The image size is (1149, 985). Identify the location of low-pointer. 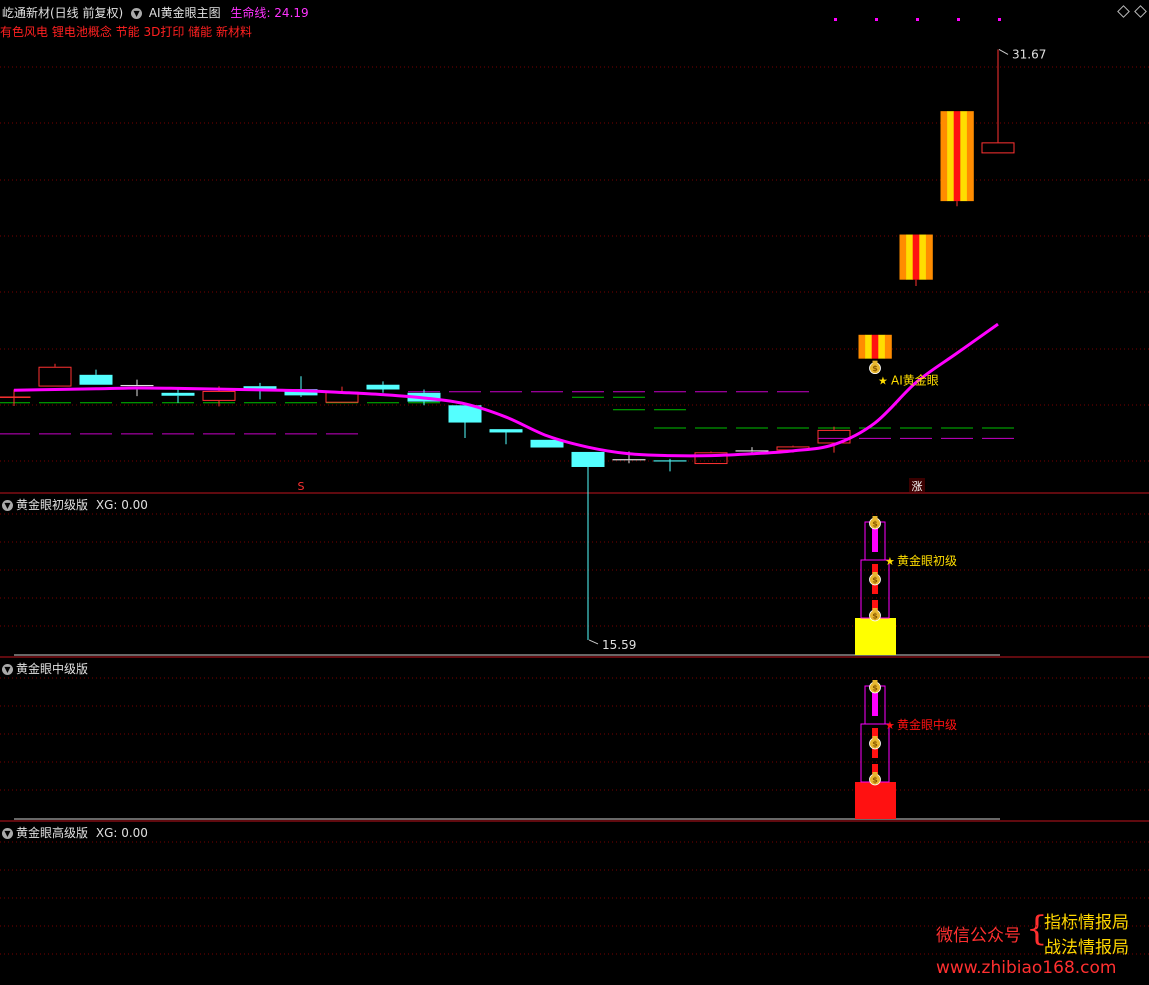
(593, 642).